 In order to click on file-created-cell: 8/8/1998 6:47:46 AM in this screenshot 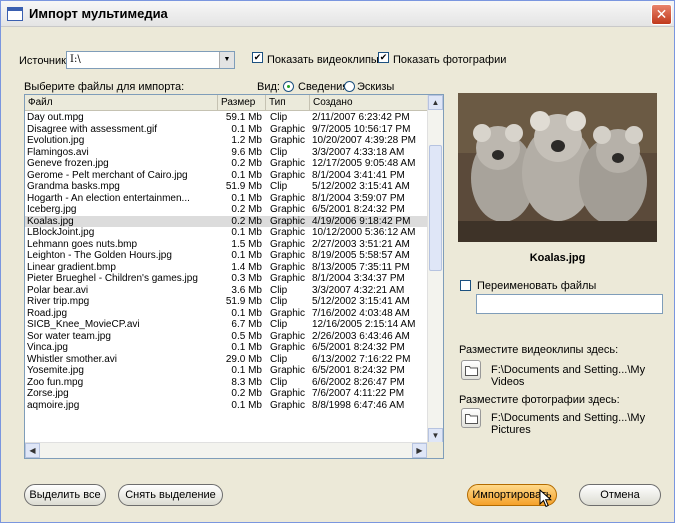, I will do `click(358, 405)`.